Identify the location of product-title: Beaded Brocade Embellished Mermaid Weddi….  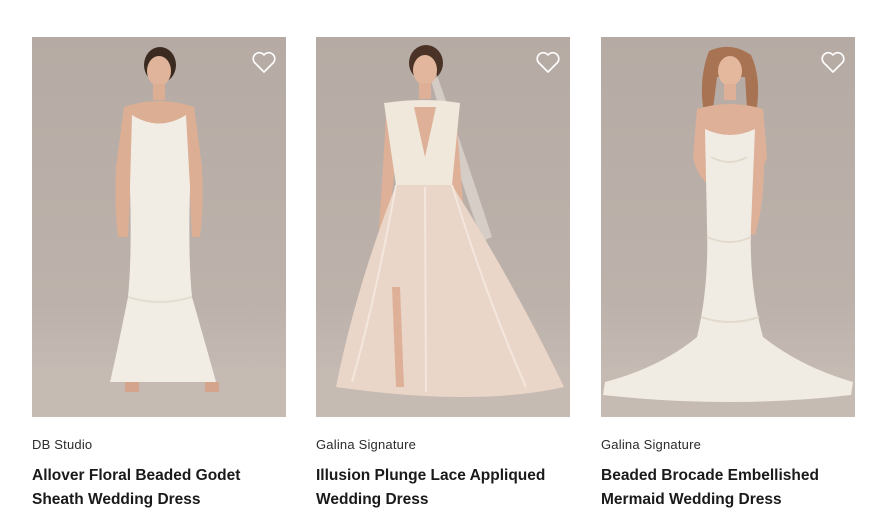
(728, 488).